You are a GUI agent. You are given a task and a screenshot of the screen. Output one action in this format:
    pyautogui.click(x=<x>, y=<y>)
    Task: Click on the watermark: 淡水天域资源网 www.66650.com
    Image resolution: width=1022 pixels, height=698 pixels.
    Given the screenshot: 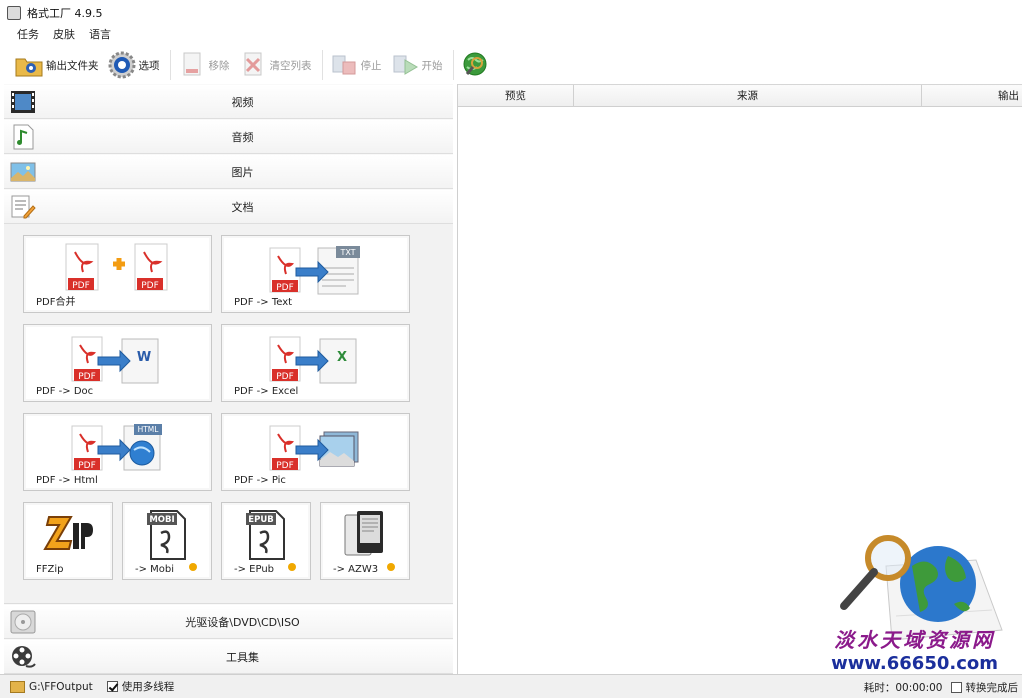 What is the action you would take?
    pyautogui.click(x=914, y=649)
    